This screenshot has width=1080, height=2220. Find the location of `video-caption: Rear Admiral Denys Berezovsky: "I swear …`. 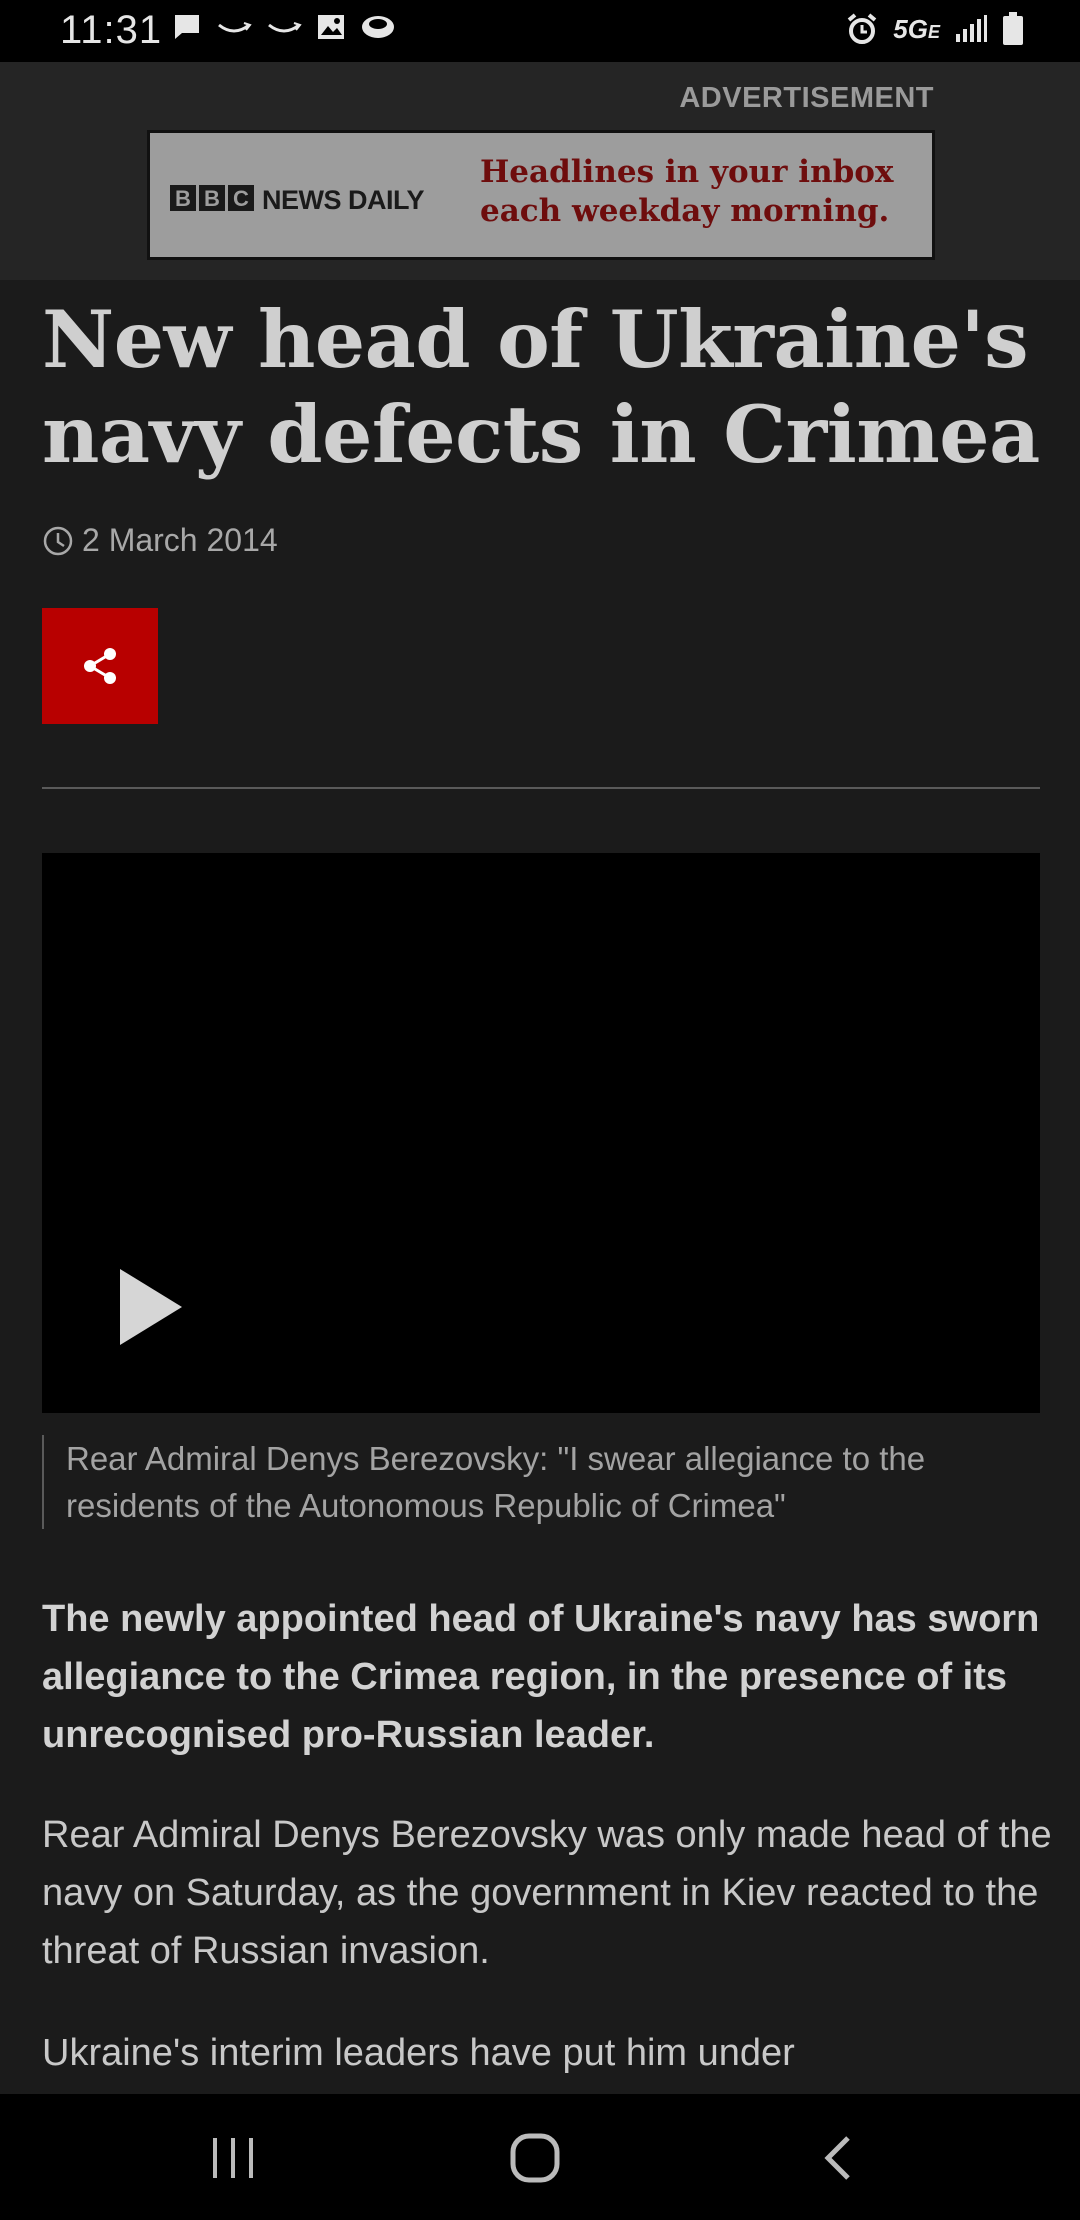

video-caption: Rear Admiral Denys Berezovsky: "I swear … is located at coordinates (534, 1482).